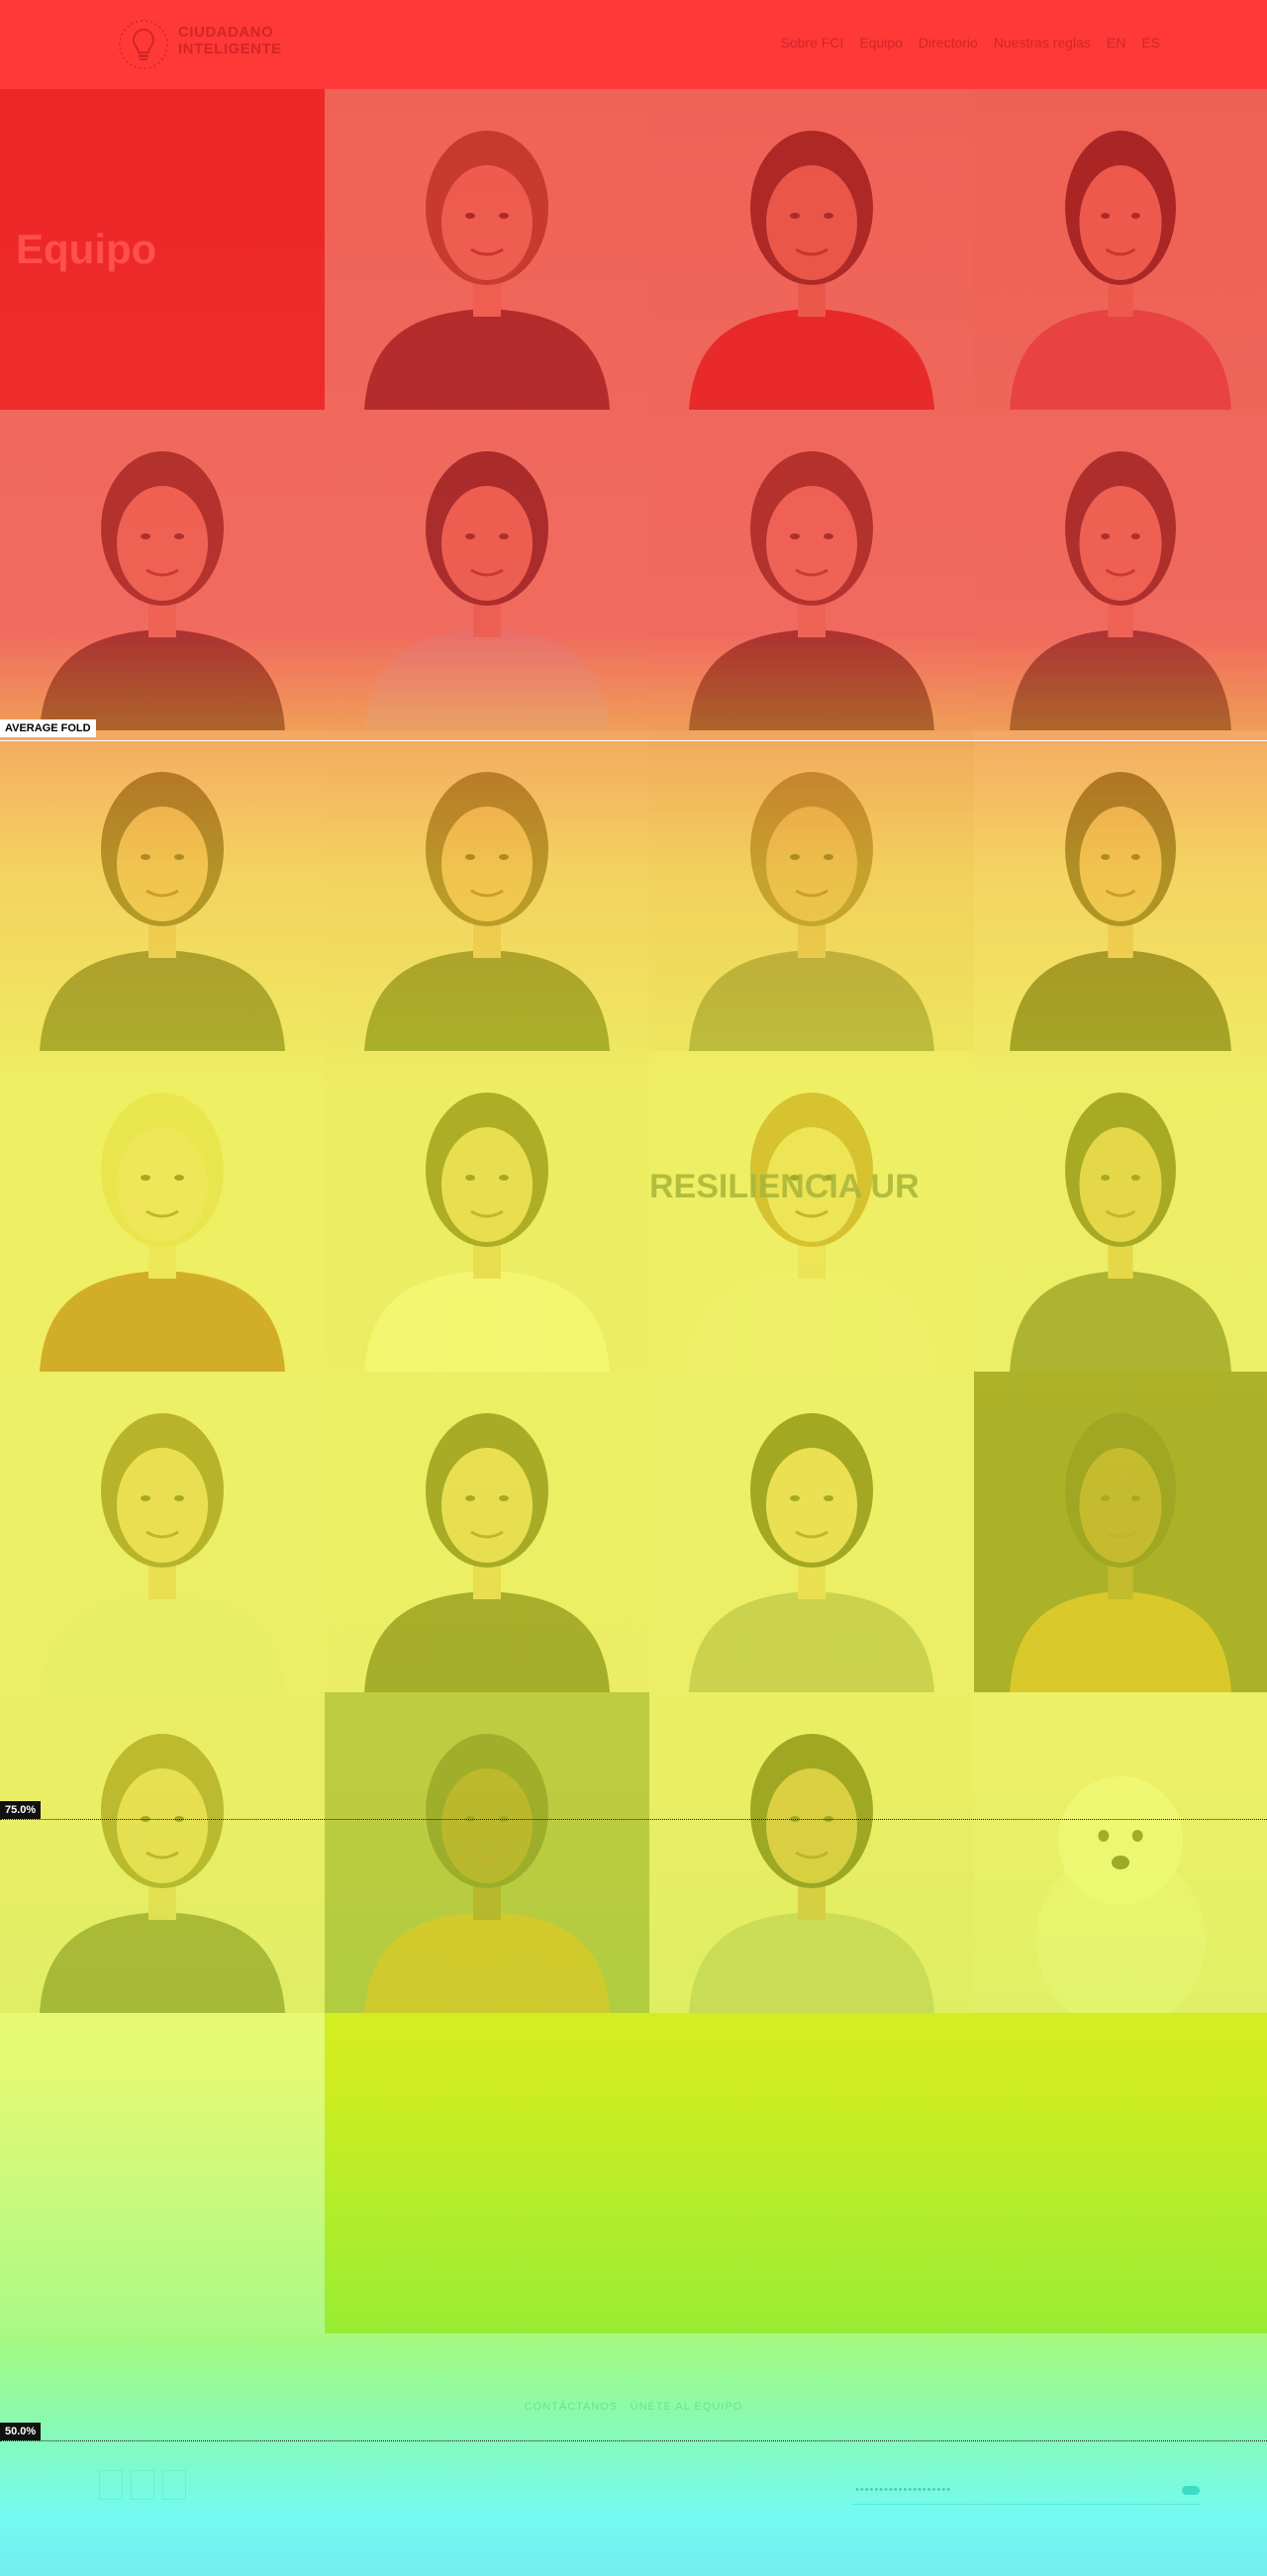 The width and height of the screenshot is (1267, 2576). Describe the element at coordinates (812, 42) in the screenshot. I see `nav-sobre-fci: Sobre FCI` at that location.